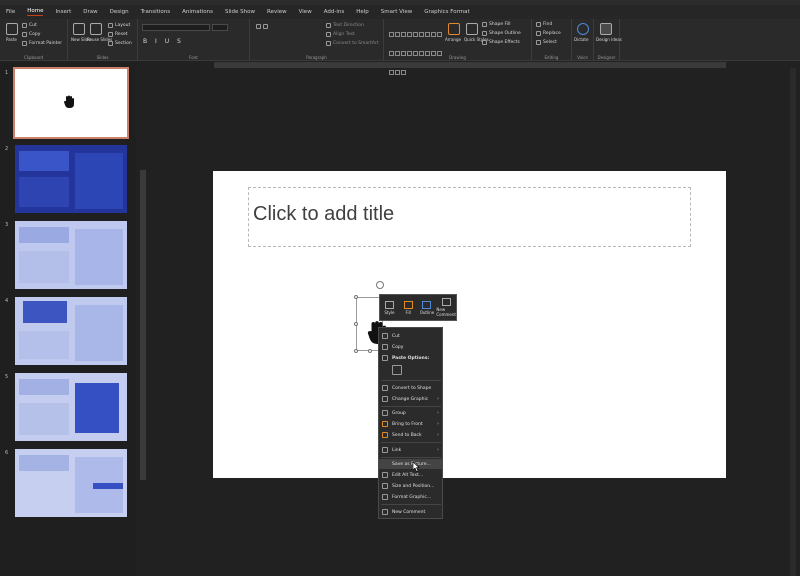 This screenshot has width=800, height=576. Describe the element at coordinates (345, 25) in the screenshot. I see `text-direction-button: Text Direction` at that location.